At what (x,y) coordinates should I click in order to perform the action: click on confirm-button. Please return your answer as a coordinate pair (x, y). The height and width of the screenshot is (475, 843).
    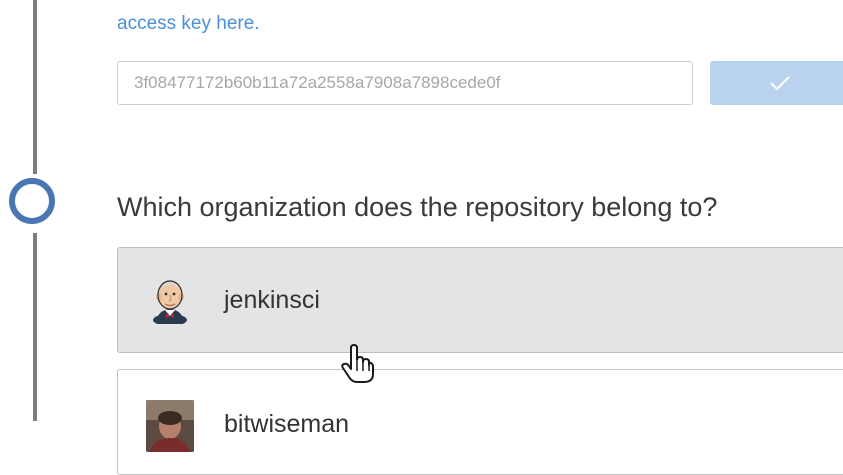
    Looking at the image, I should click on (776, 83).